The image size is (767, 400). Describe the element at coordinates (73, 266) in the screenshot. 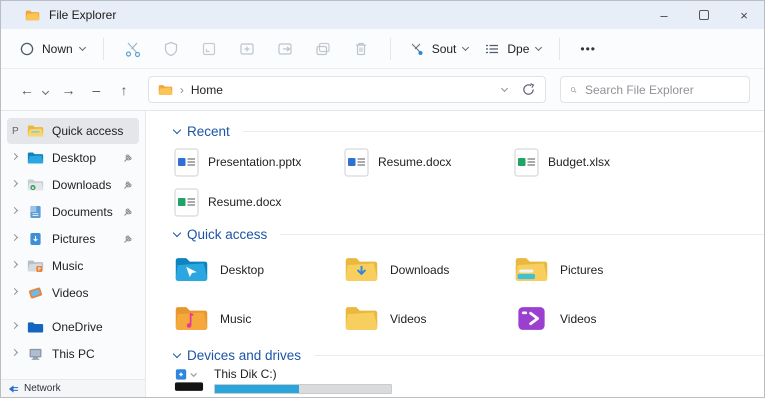

I see `sidebar-item-music: Music` at that location.